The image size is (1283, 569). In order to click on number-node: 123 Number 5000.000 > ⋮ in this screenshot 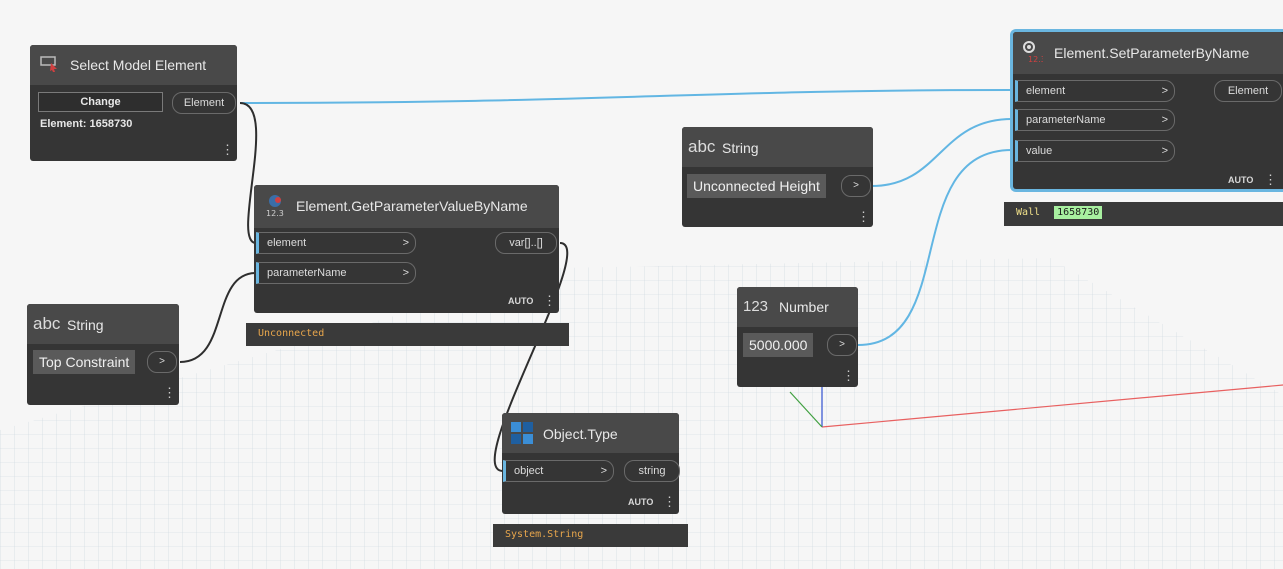, I will do `click(797, 337)`.